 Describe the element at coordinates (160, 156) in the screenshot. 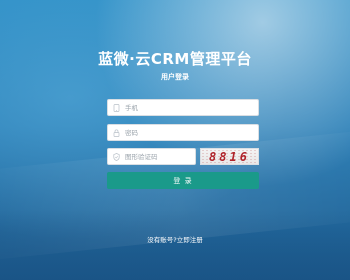

I see `captcha-input` at that location.